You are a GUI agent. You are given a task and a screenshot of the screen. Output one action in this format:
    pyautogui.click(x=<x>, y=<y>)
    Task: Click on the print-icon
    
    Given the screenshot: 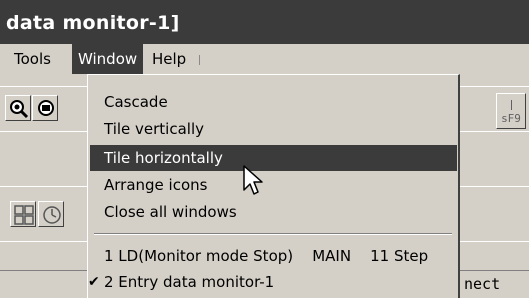 What is the action you would take?
    pyautogui.click(x=46, y=108)
    